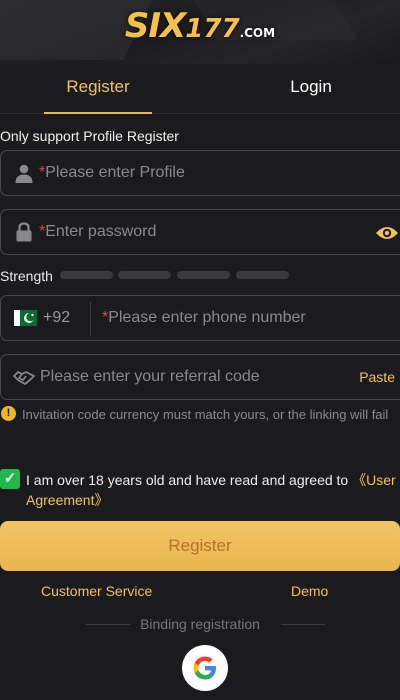 The width and height of the screenshot is (400, 700). I want to click on phone-prefix: +92, so click(56, 318).